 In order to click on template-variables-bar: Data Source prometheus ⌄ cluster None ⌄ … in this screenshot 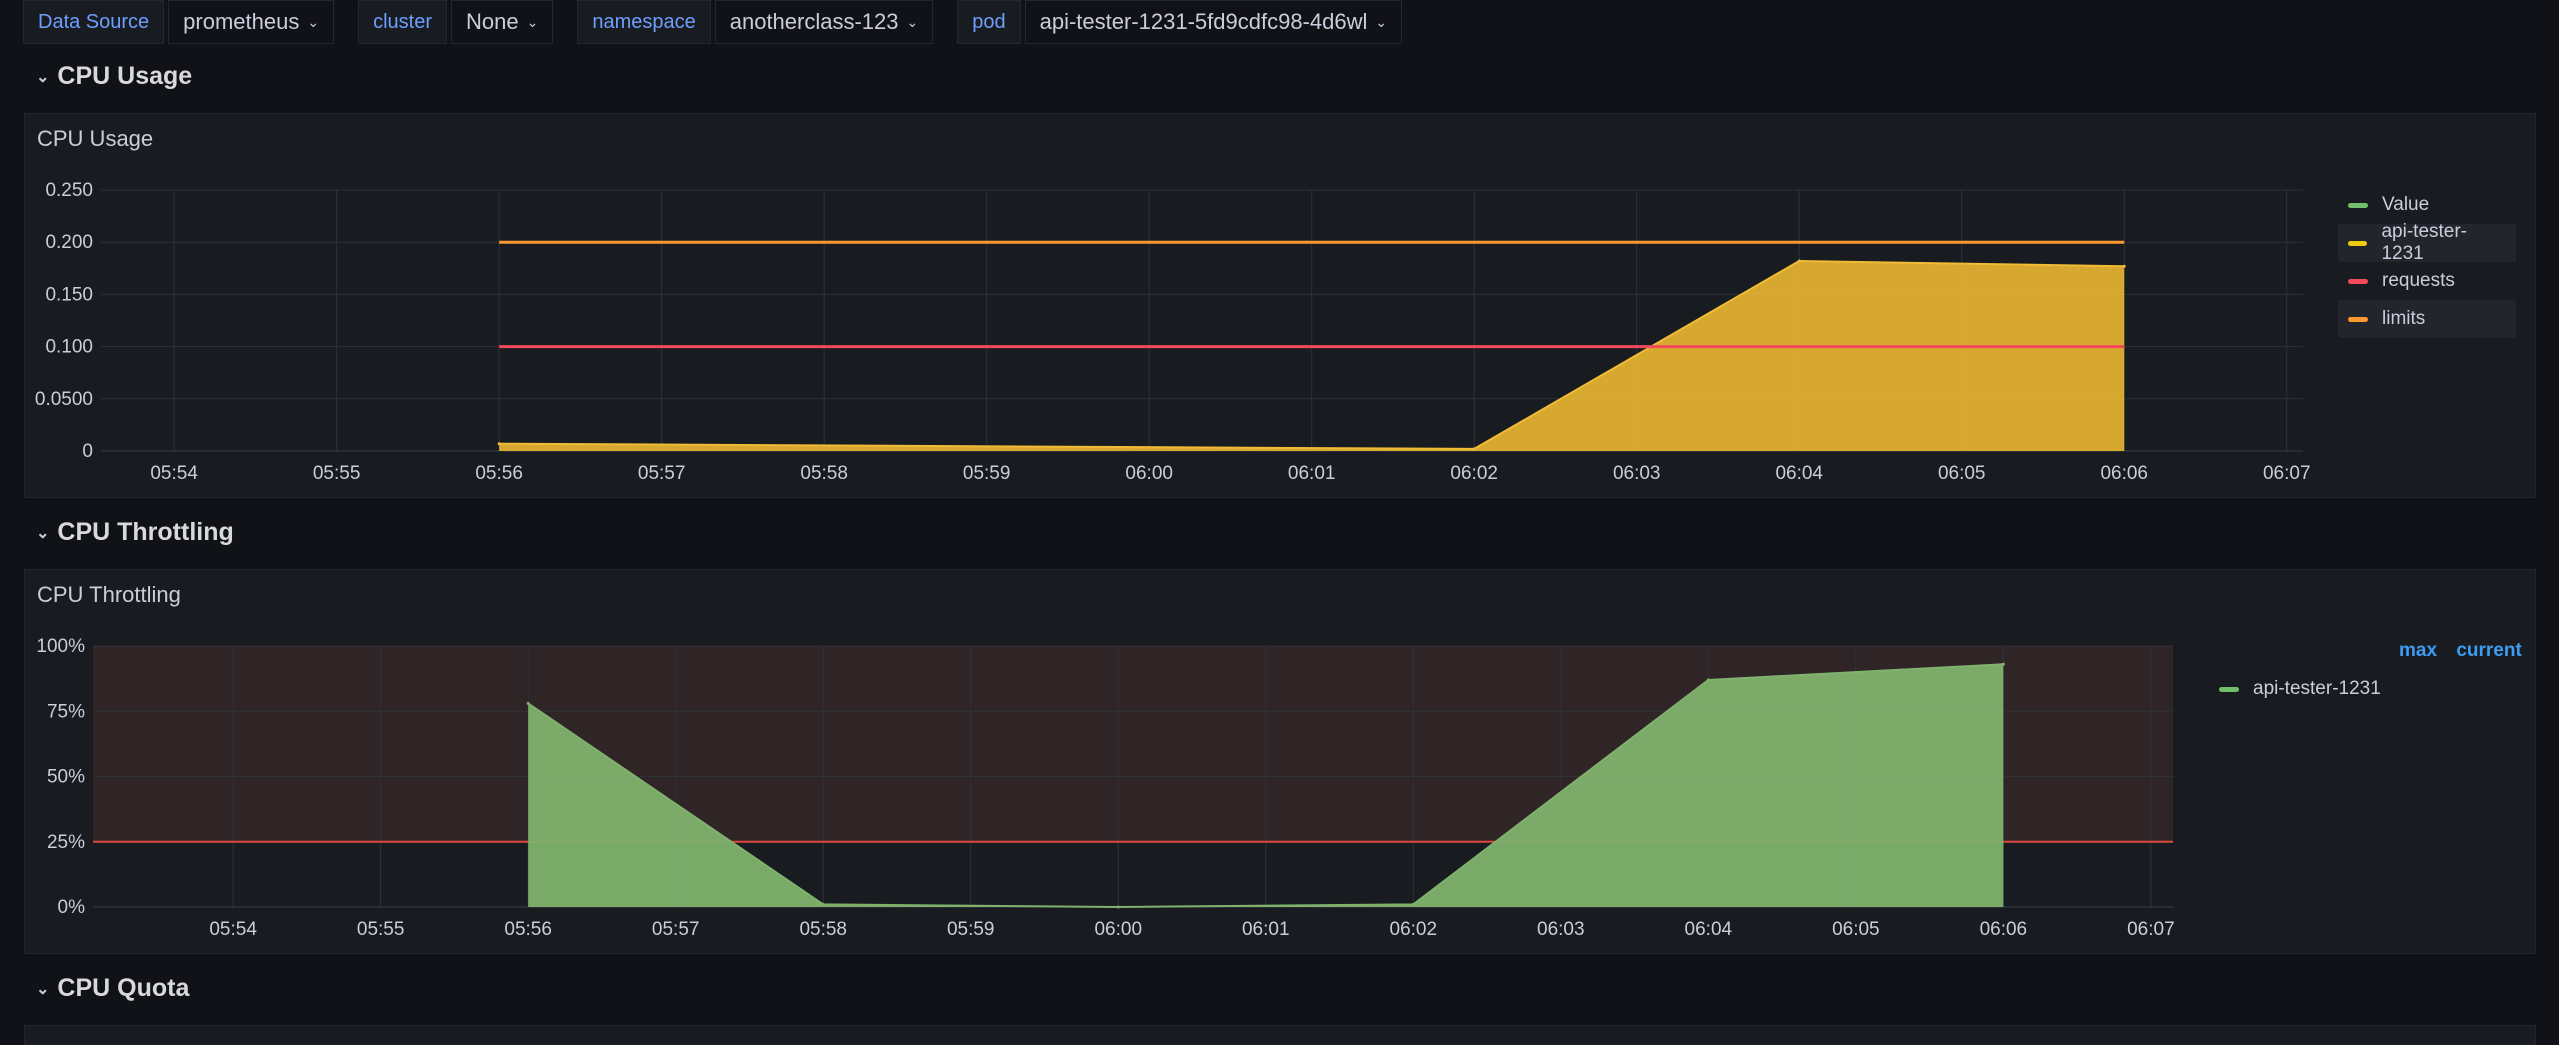, I will do `click(724, 23)`.